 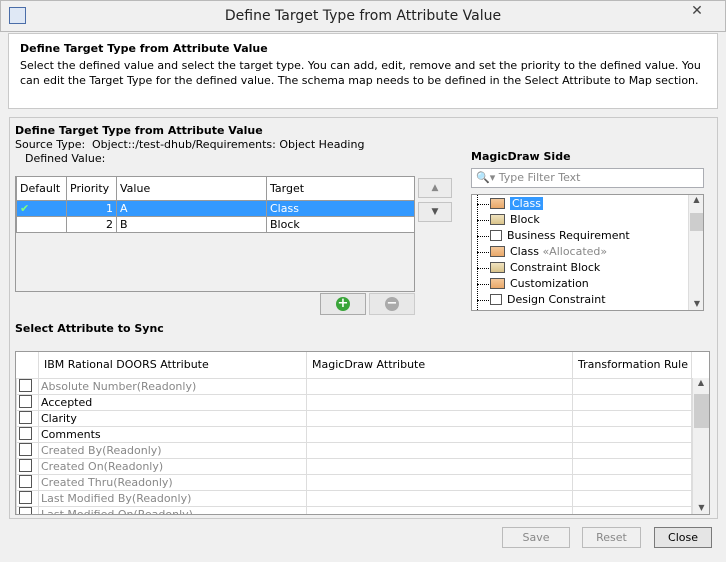 I want to click on source-type-label: Source Type:, so click(x=50, y=144).